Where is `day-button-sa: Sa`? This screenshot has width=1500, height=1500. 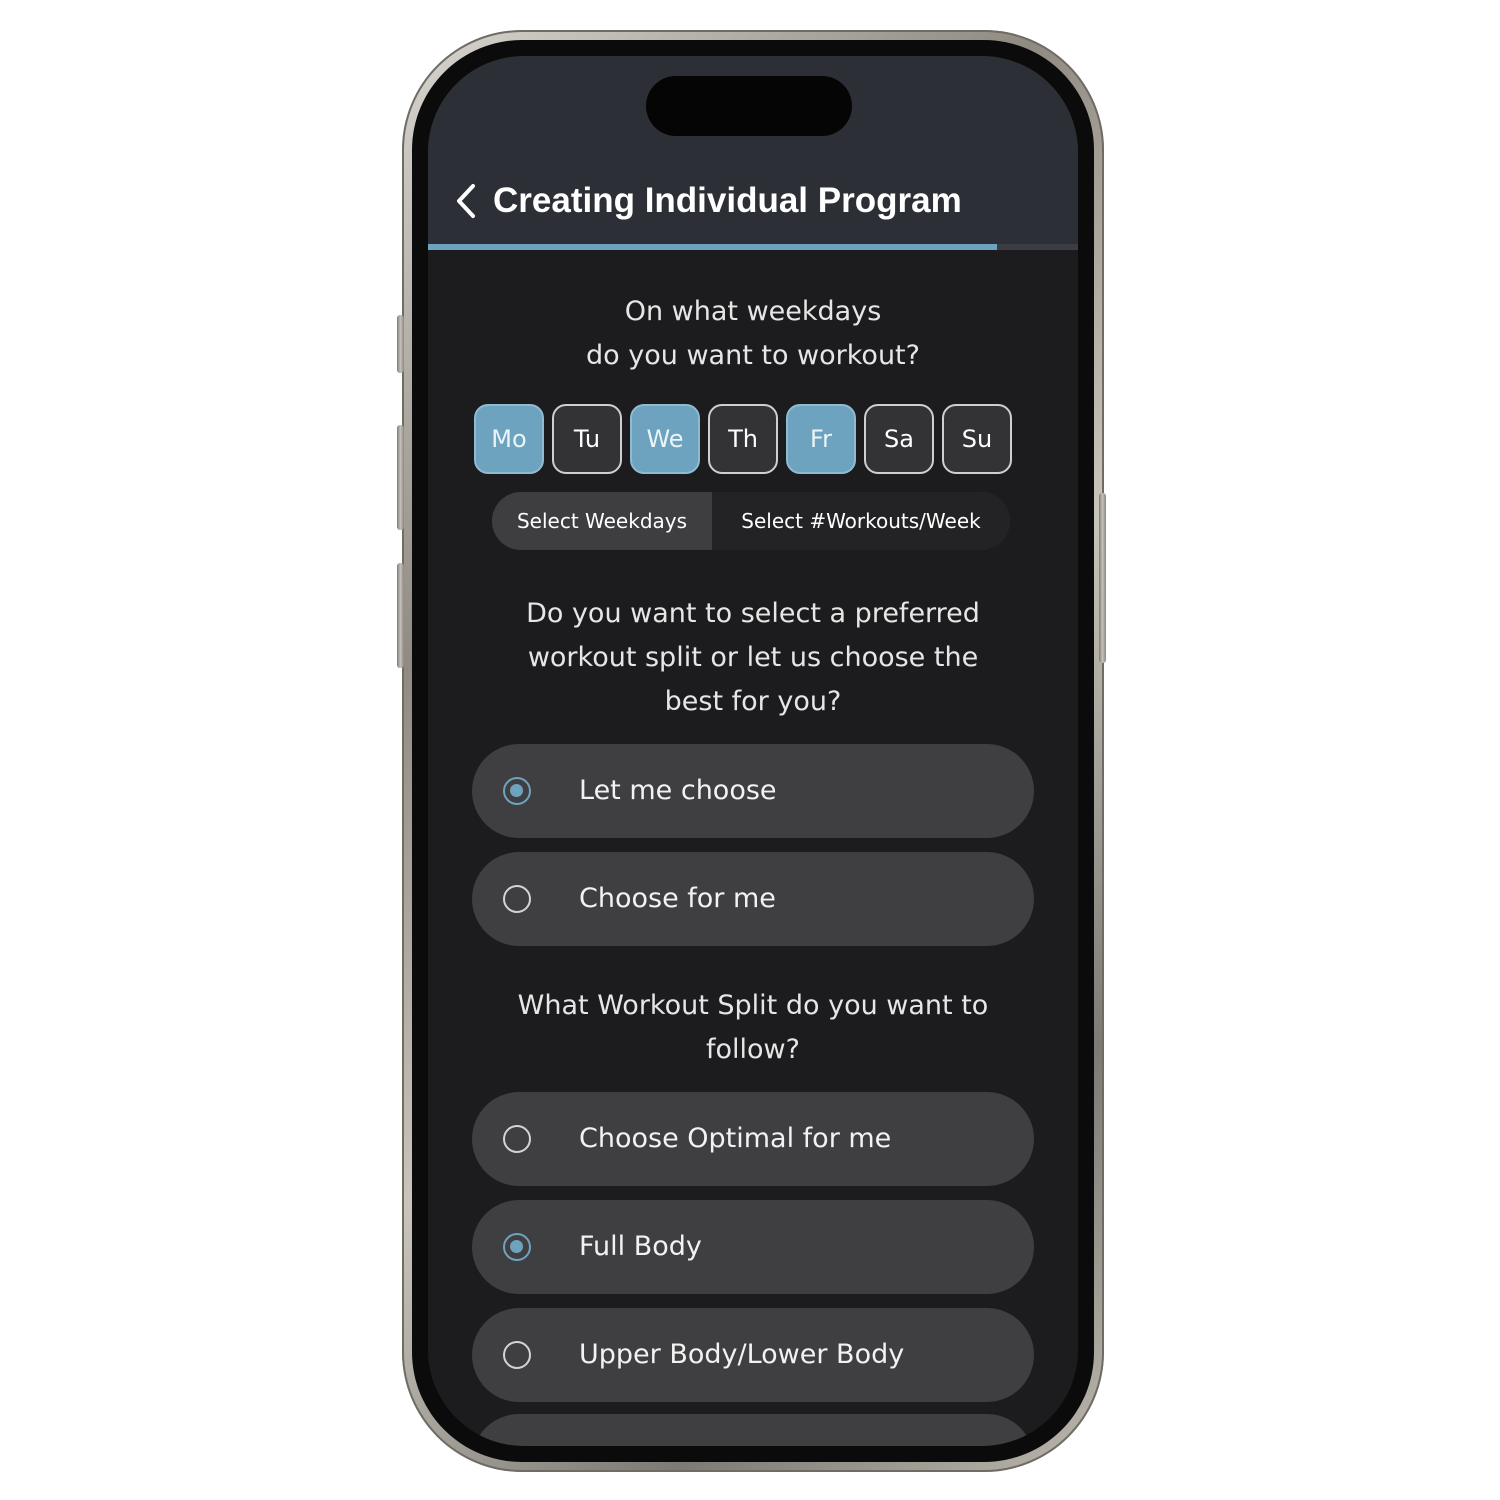
day-button-sa: Sa is located at coordinates (899, 439).